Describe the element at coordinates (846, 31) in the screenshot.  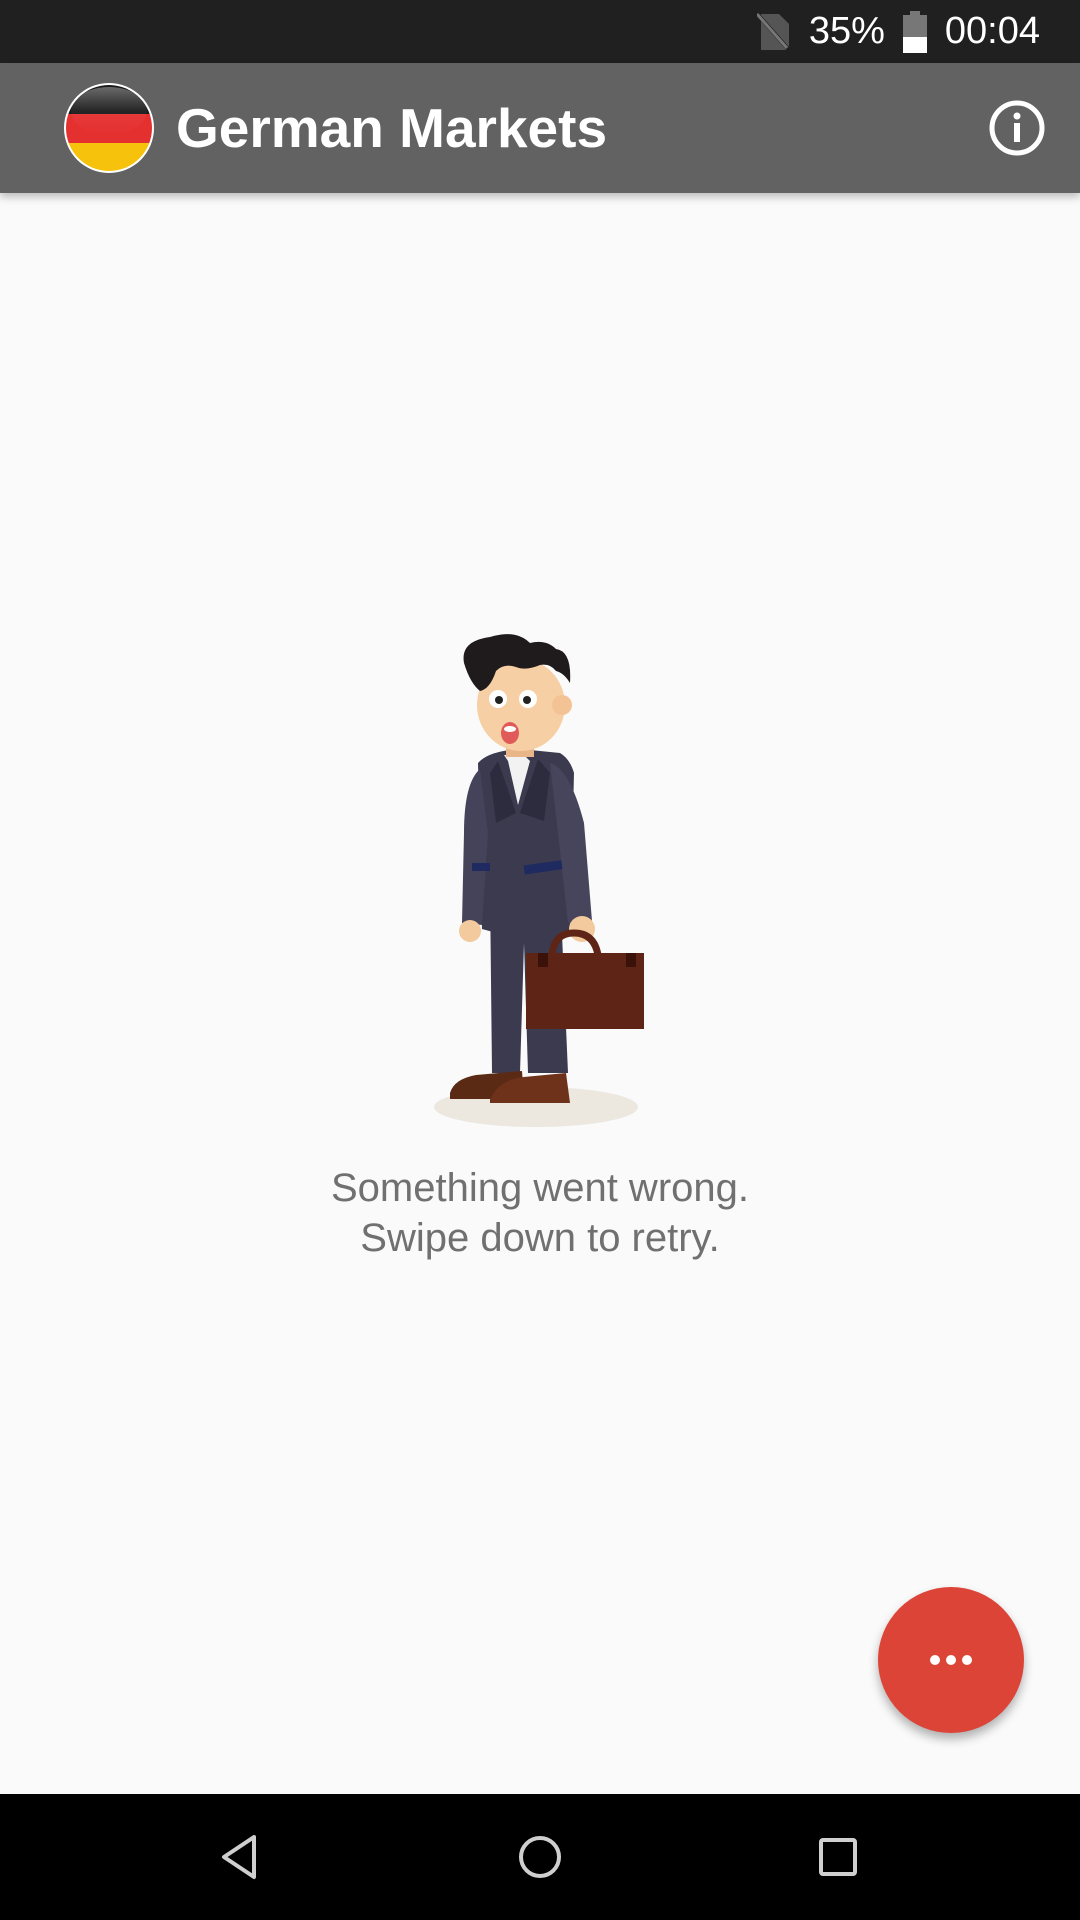
I see `battery-percent: 35%` at that location.